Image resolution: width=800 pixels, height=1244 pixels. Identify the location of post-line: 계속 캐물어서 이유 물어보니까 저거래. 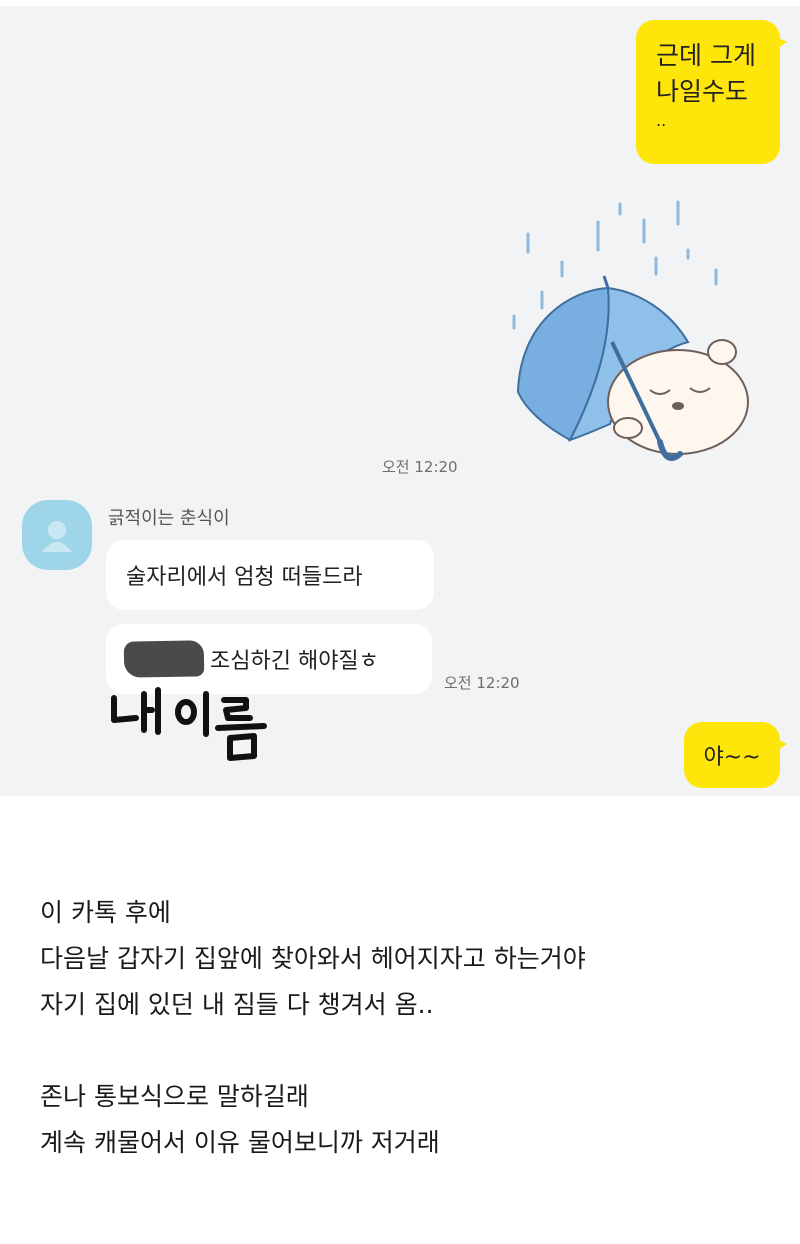
(240, 1142).